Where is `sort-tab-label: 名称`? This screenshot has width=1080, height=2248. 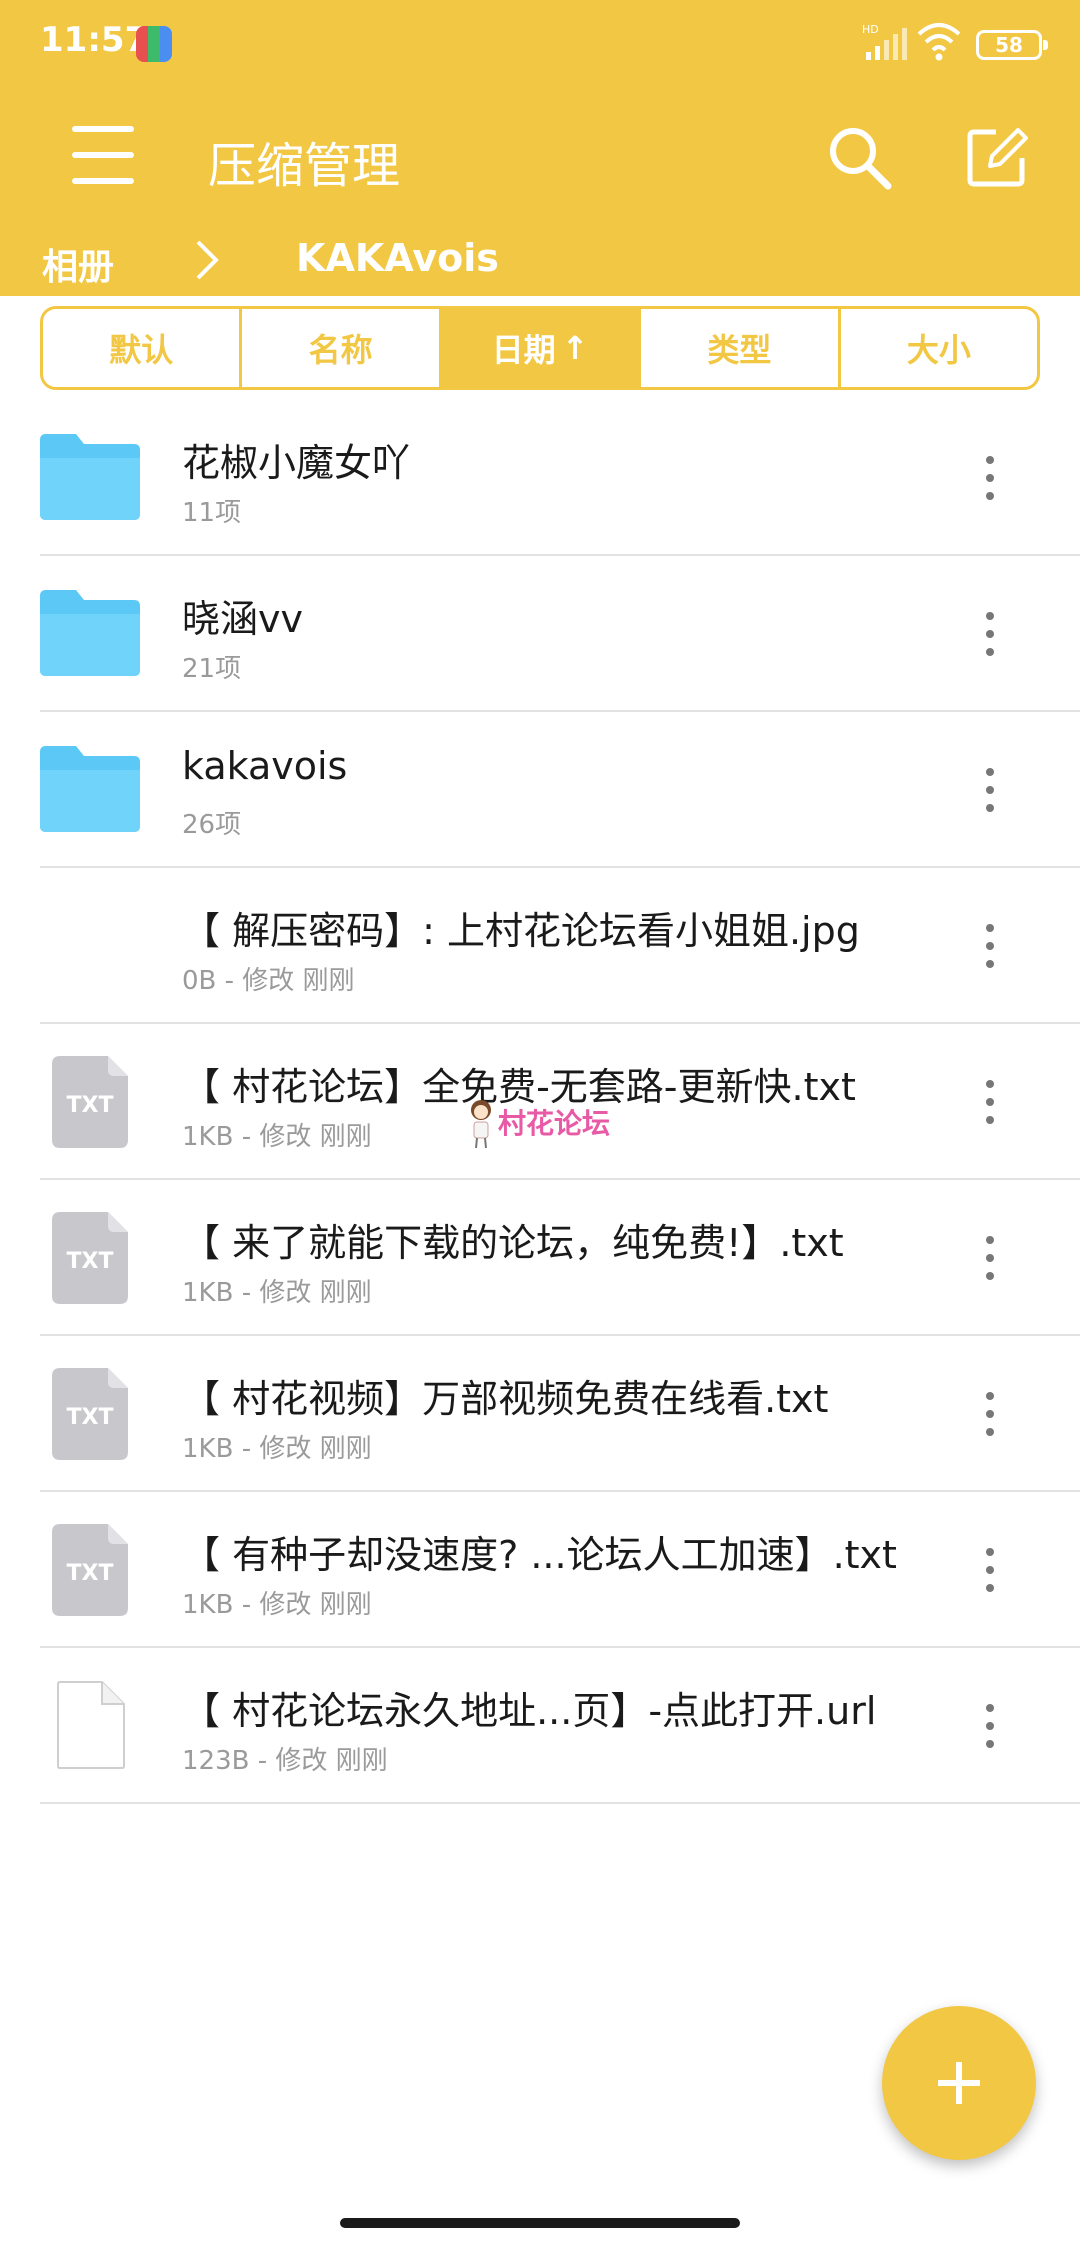
sort-tab-label: 名称 is located at coordinates (340, 350).